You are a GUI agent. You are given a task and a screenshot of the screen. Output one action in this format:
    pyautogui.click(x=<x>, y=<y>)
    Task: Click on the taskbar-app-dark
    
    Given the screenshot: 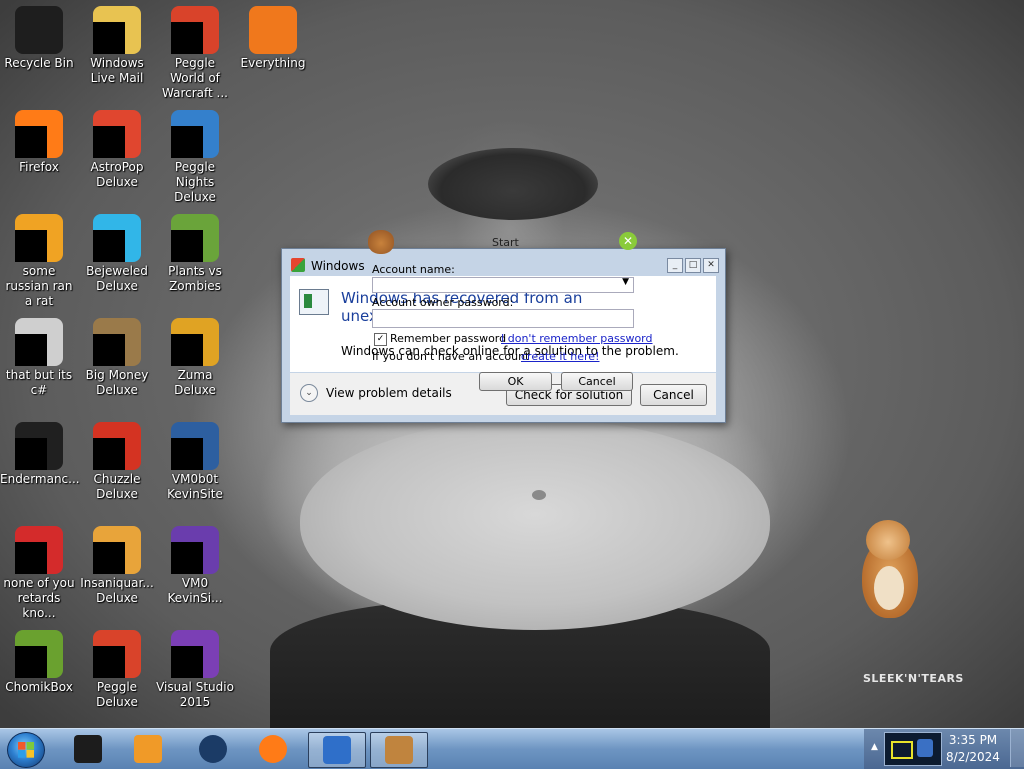 What is the action you would take?
    pyautogui.click(x=88, y=749)
    